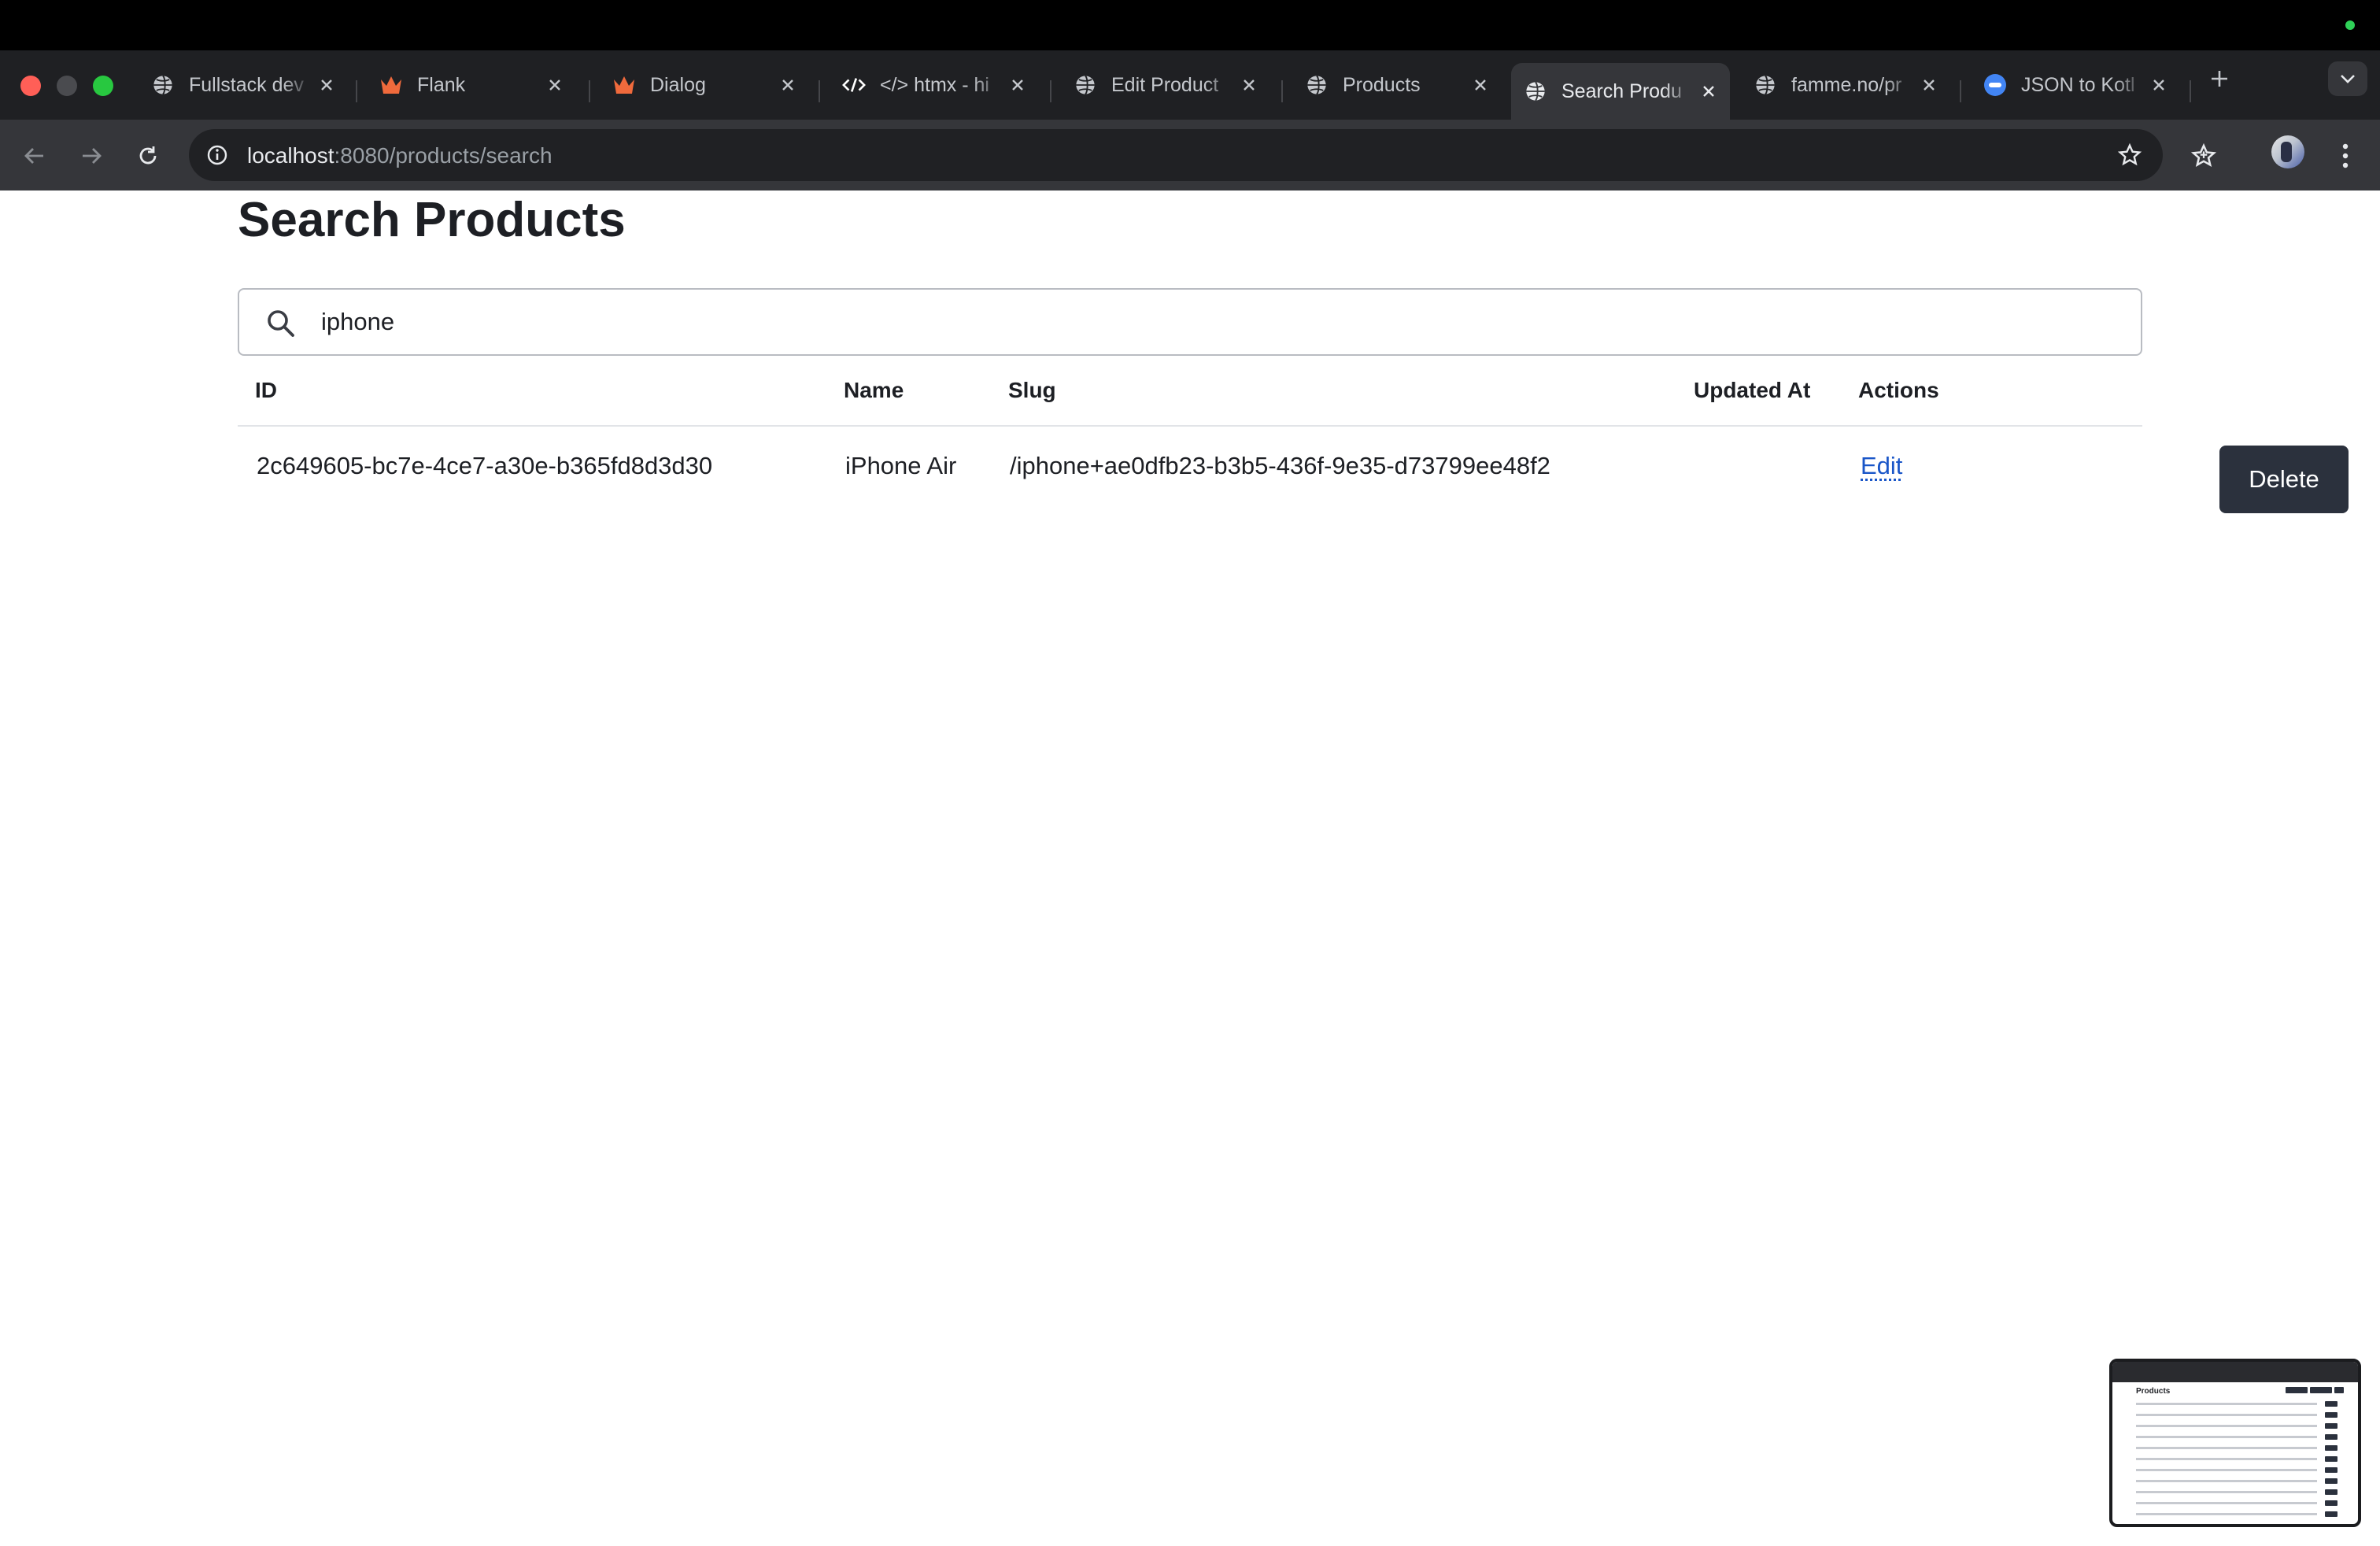  What do you see at coordinates (35, 156) in the screenshot?
I see `back-button` at bounding box center [35, 156].